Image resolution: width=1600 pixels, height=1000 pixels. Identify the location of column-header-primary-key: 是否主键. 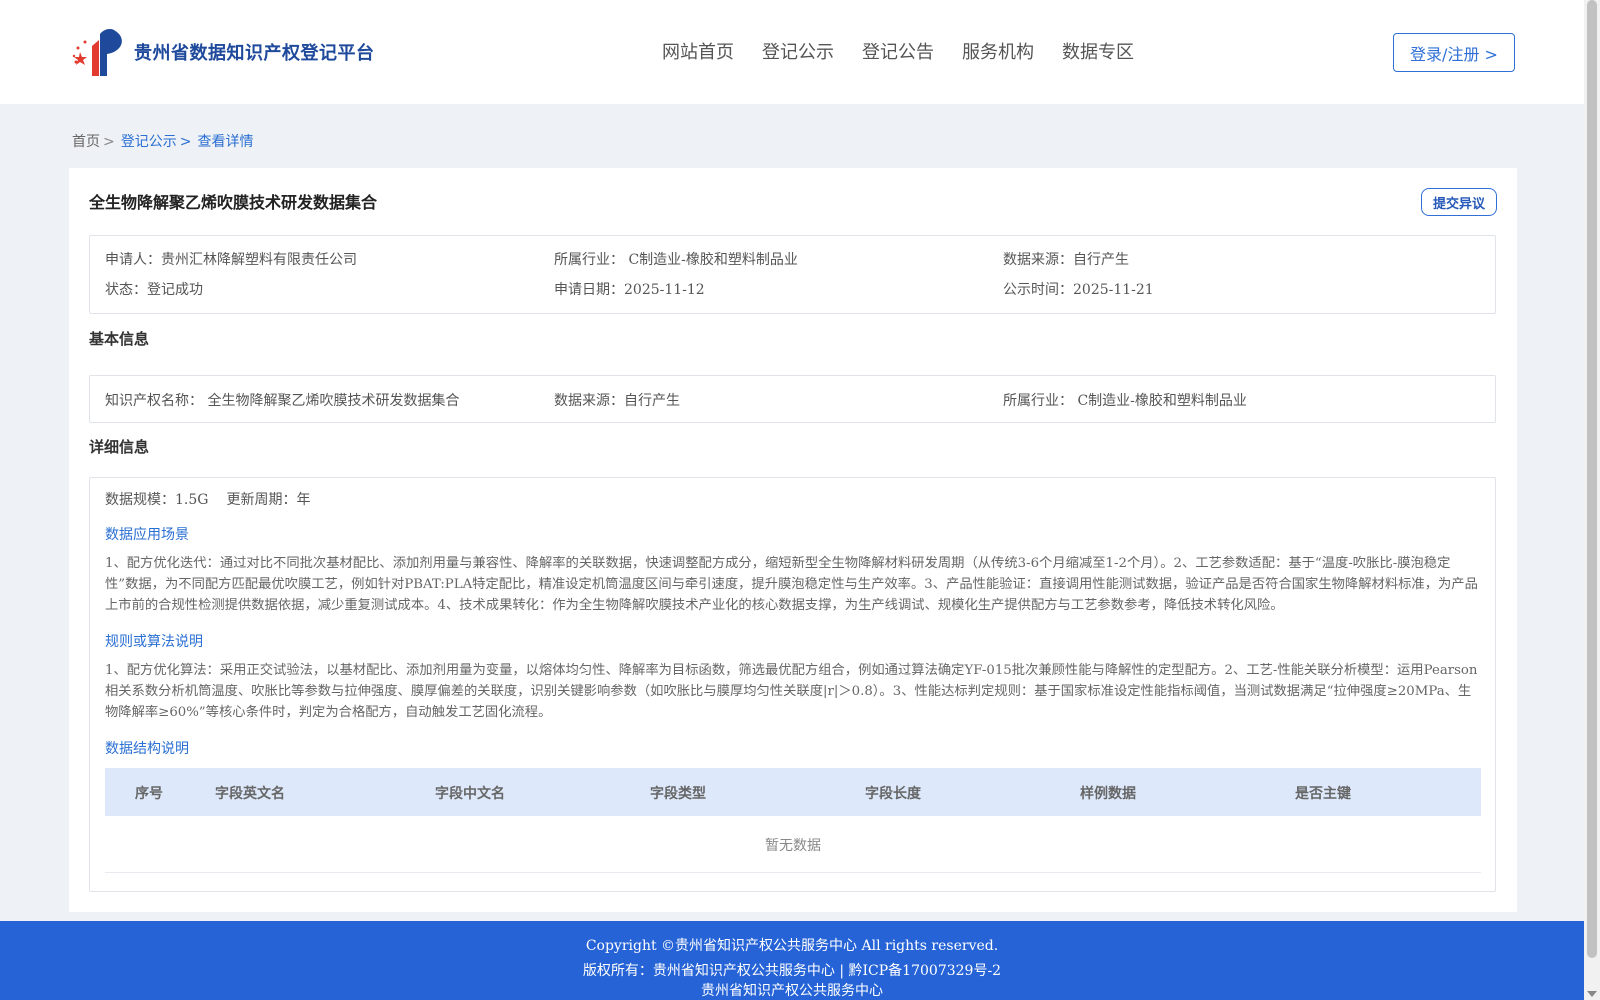
(1323, 794).